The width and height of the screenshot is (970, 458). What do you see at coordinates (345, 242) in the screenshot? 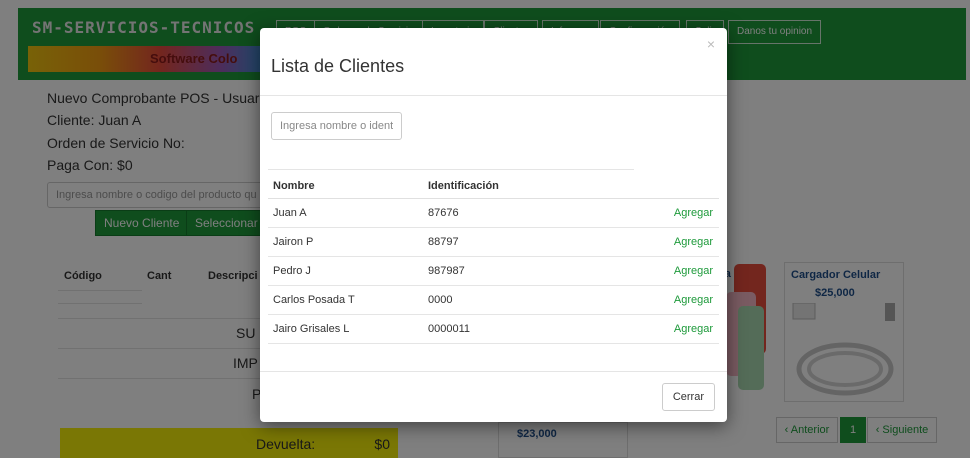
I see `client-name: Jairon P` at bounding box center [345, 242].